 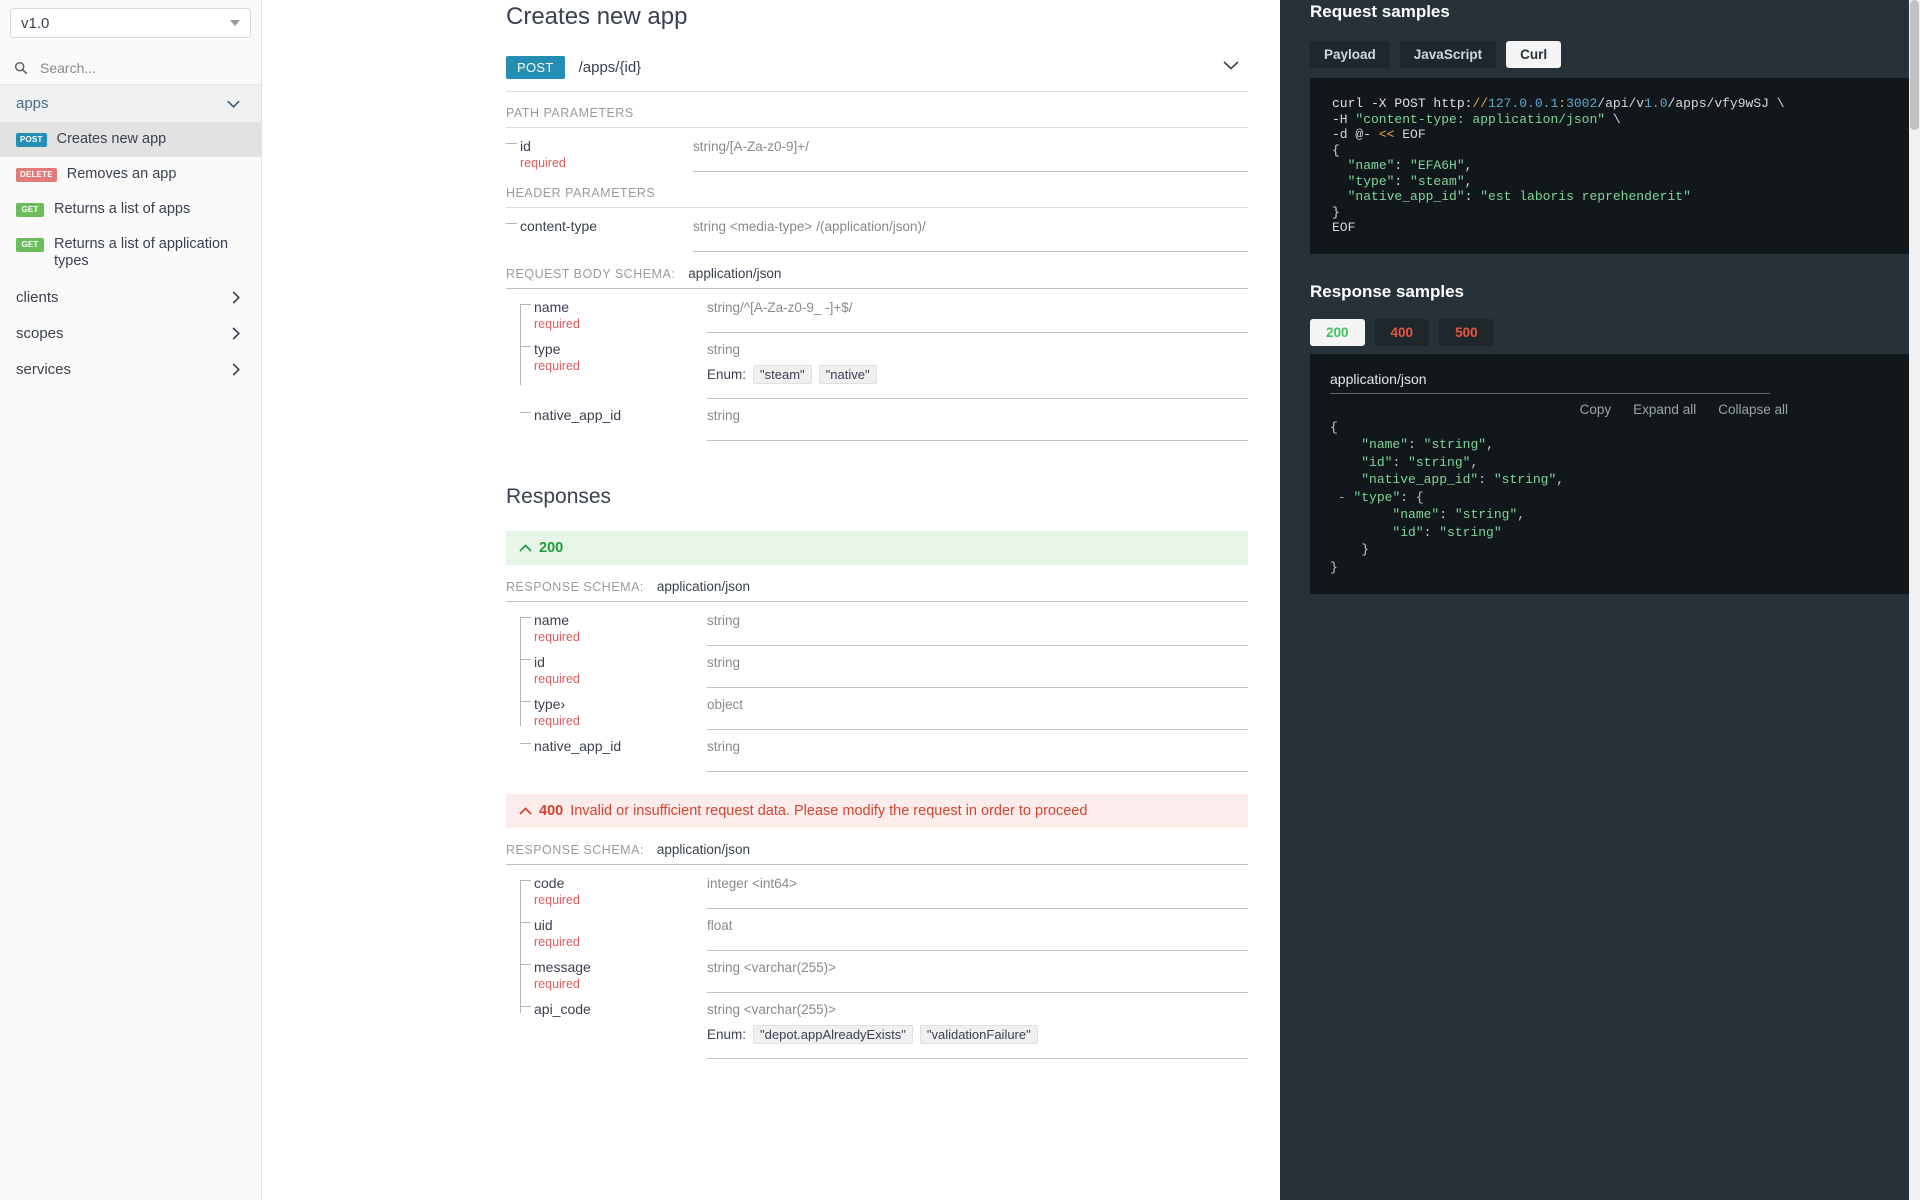 I want to click on search-input, so click(x=138, y=67).